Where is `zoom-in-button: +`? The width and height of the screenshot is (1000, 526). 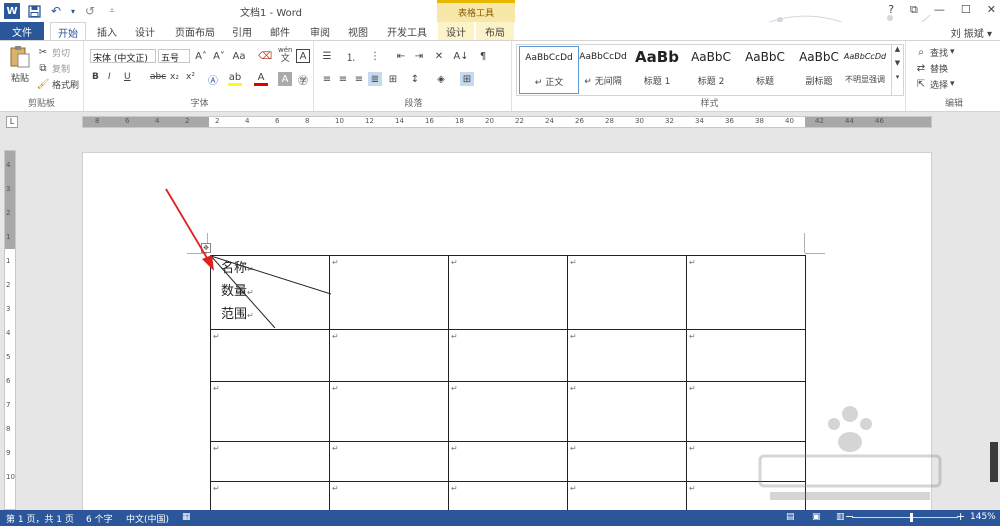
zoom-in-button: + is located at coordinates (960, 516).